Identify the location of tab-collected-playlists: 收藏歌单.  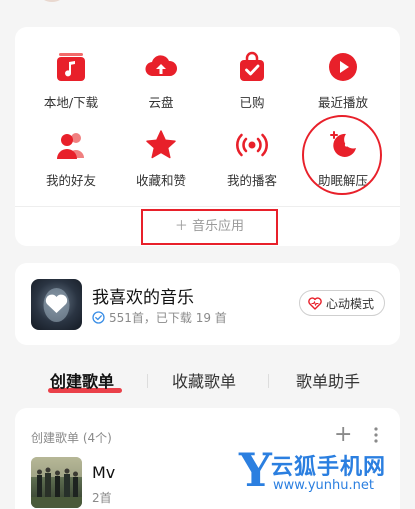
(204, 380).